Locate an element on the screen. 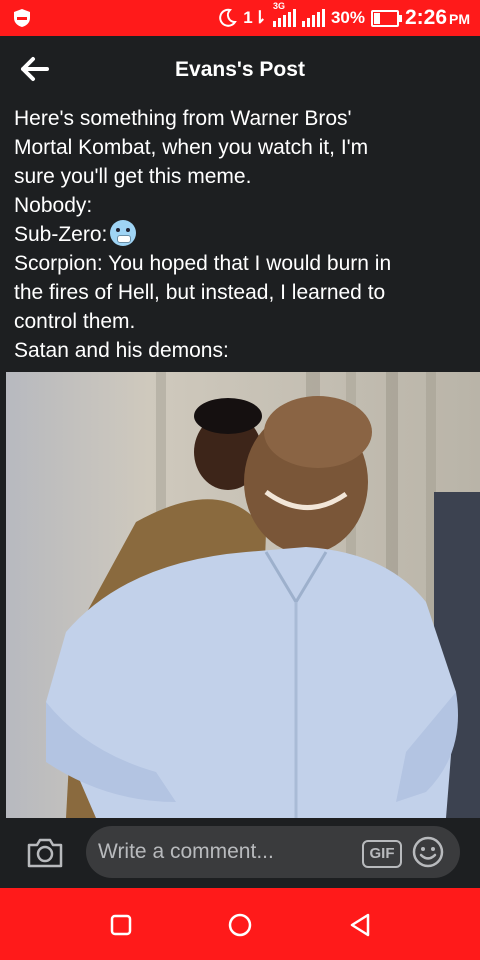  battery-percent: 30% is located at coordinates (347, 17).